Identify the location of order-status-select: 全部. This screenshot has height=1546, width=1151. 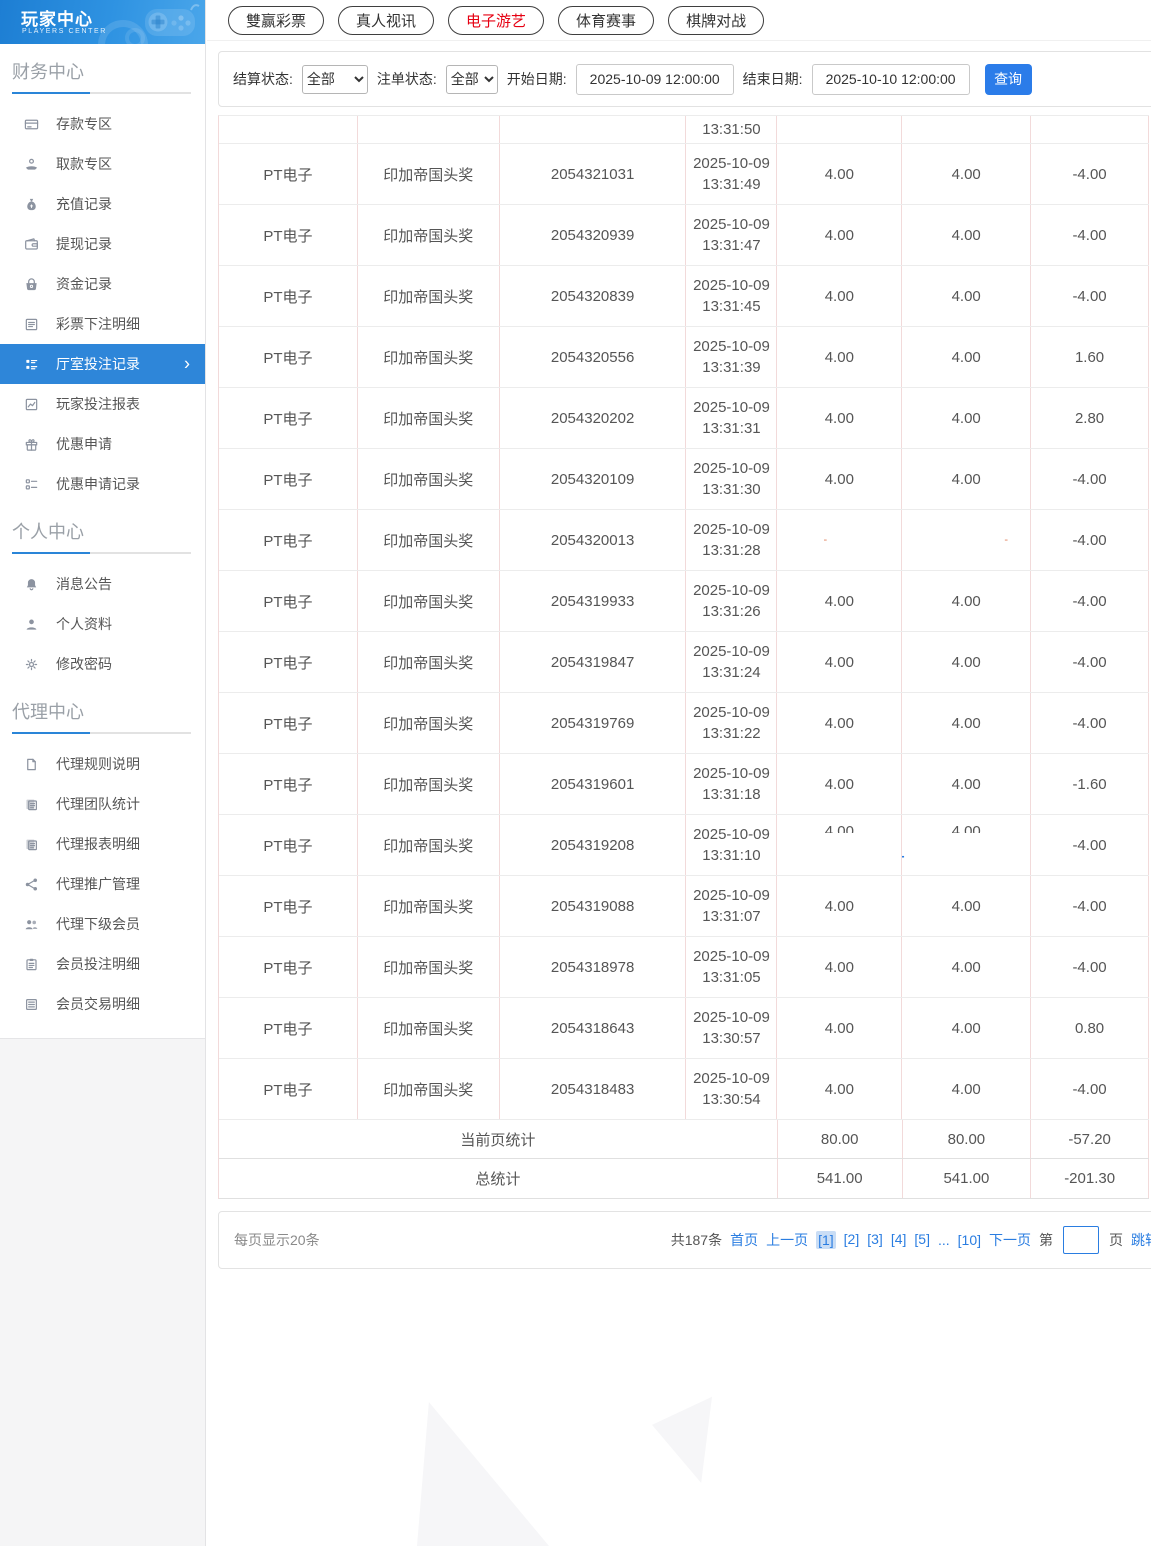
(471, 79).